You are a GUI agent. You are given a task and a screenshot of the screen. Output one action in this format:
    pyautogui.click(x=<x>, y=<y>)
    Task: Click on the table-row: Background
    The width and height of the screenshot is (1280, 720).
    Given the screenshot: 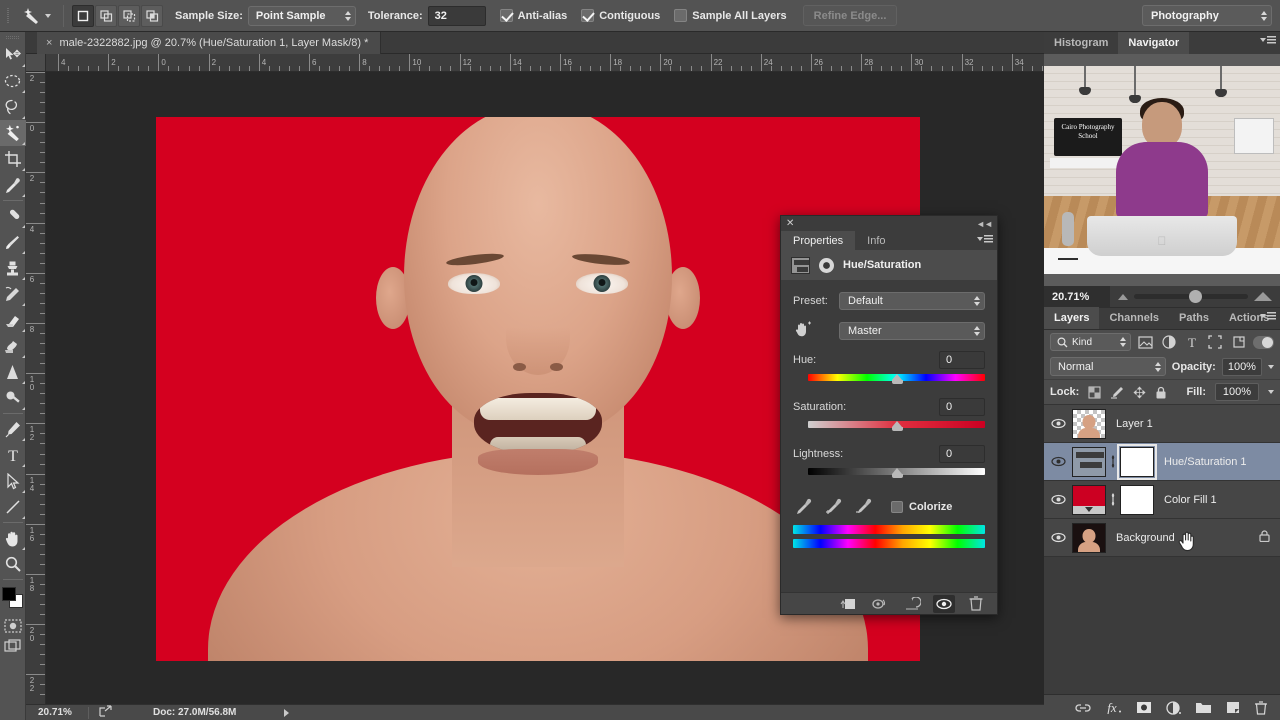 What is the action you would take?
    pyautogui.click(x=1162, y=538)
    